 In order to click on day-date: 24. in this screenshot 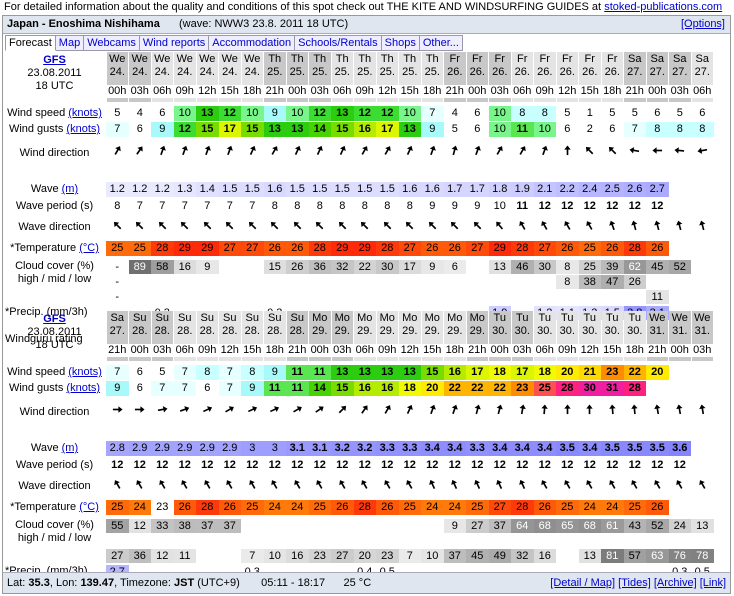, I will do `click(117, 72)`.